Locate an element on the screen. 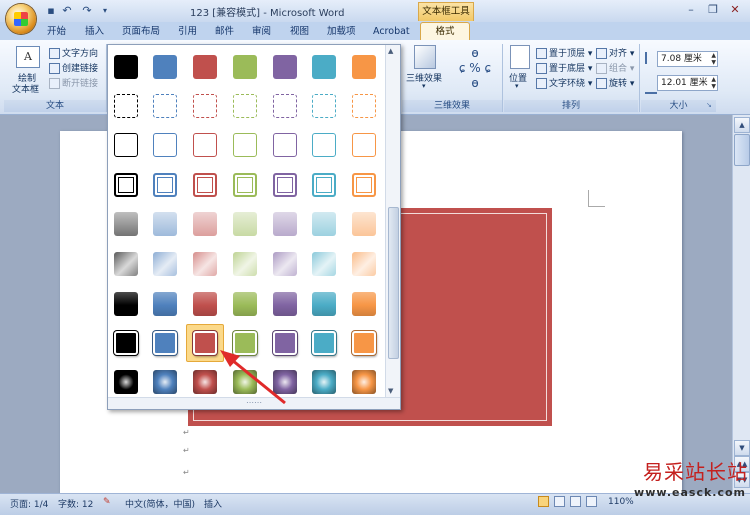 This screenshot has height=515, width=750. watermark-title: 易采站长站 is located at coordinates (695, 472).